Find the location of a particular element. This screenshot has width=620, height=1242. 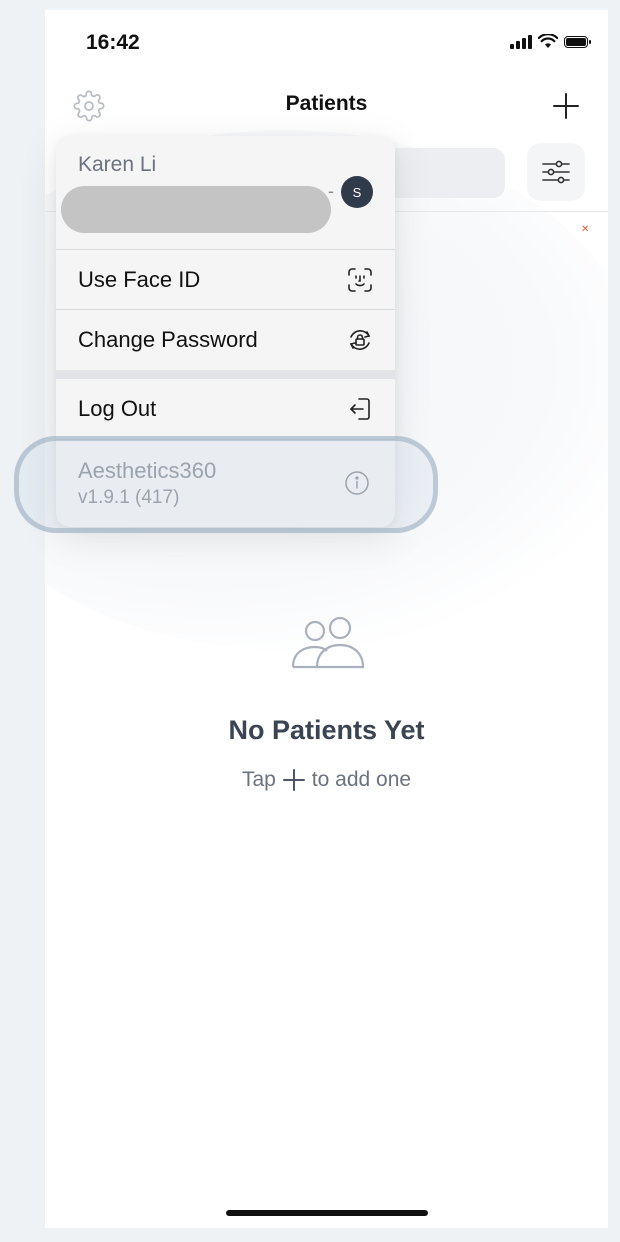

wifi-icon is located at coordinates (548, 41).